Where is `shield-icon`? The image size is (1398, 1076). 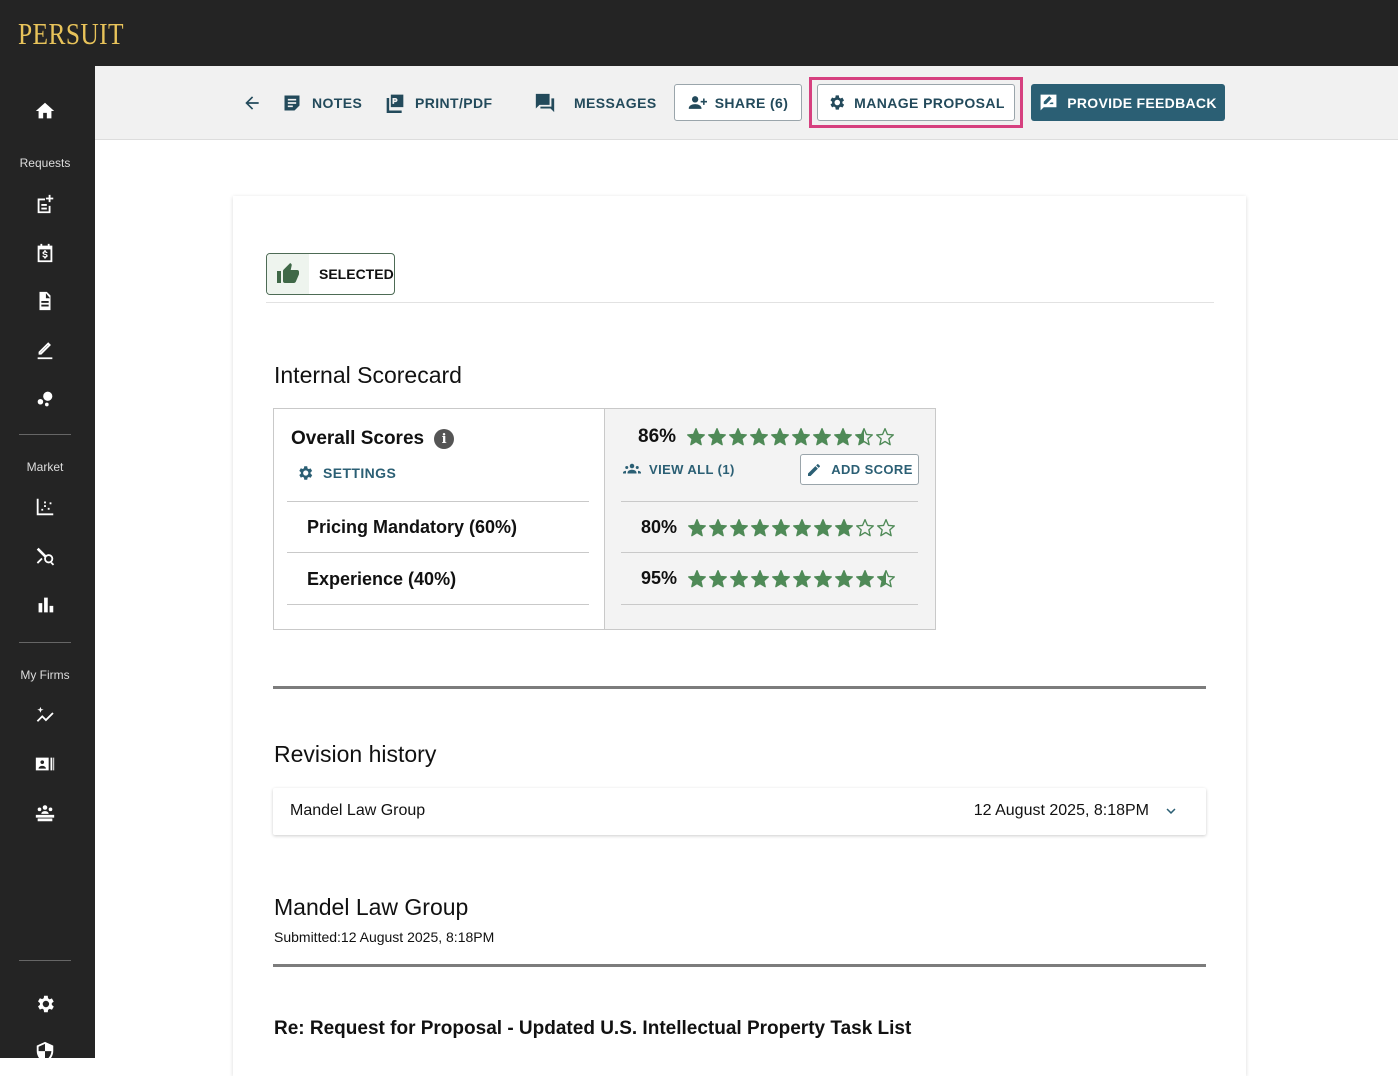
shield-icon is located at coordinates (45, 1052).